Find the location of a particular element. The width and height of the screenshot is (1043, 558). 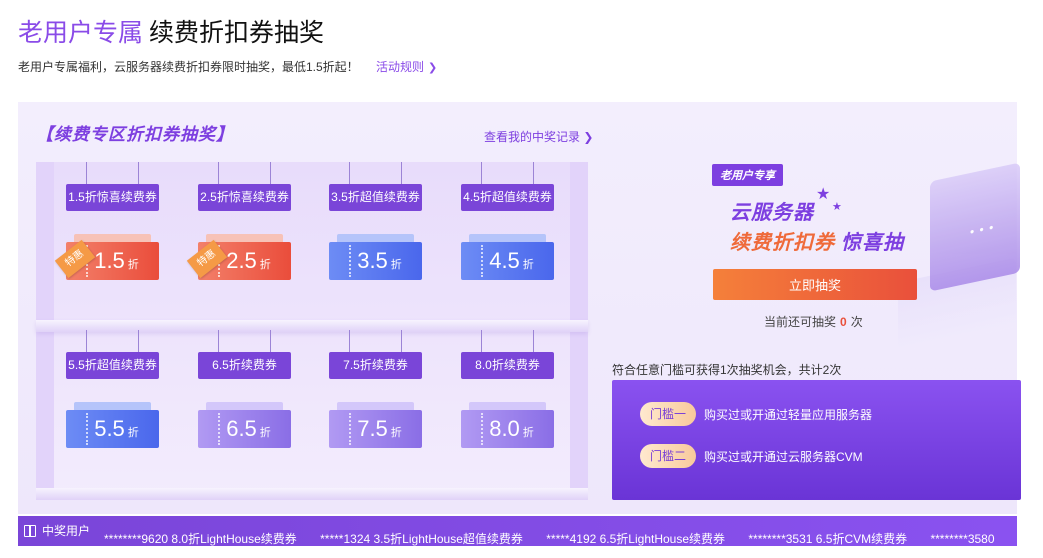

ticker-item: *****1324 3.5折LightHouse超值续费券 is located at coordinates (421, 539).